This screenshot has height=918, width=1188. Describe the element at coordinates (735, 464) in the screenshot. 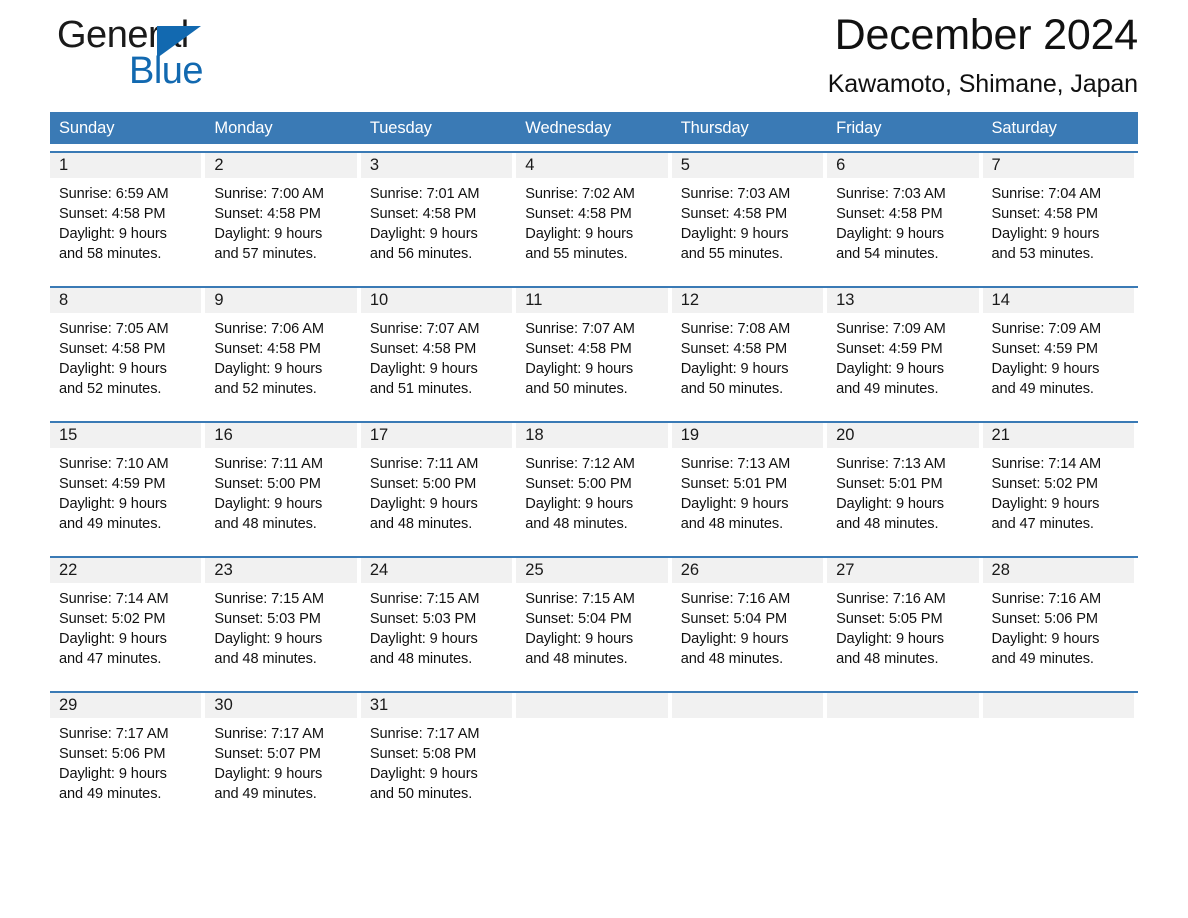

I see `sunrise-line: Sunrise: 7:13 AM` at that location.